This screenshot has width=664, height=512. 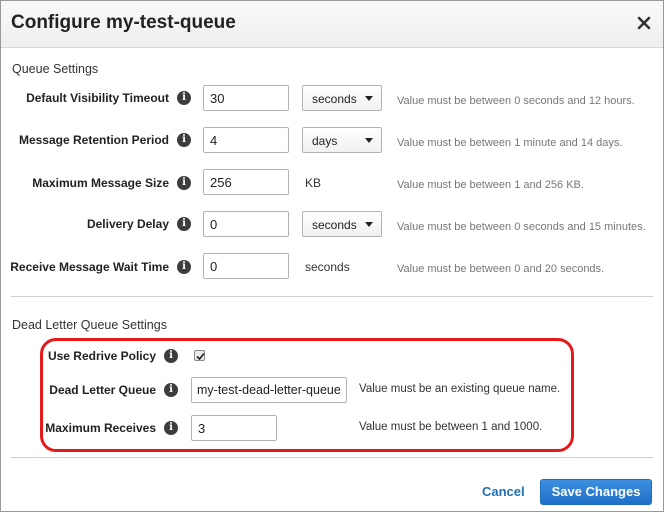 I want to click on section-divider, so click(x=332, y=296).